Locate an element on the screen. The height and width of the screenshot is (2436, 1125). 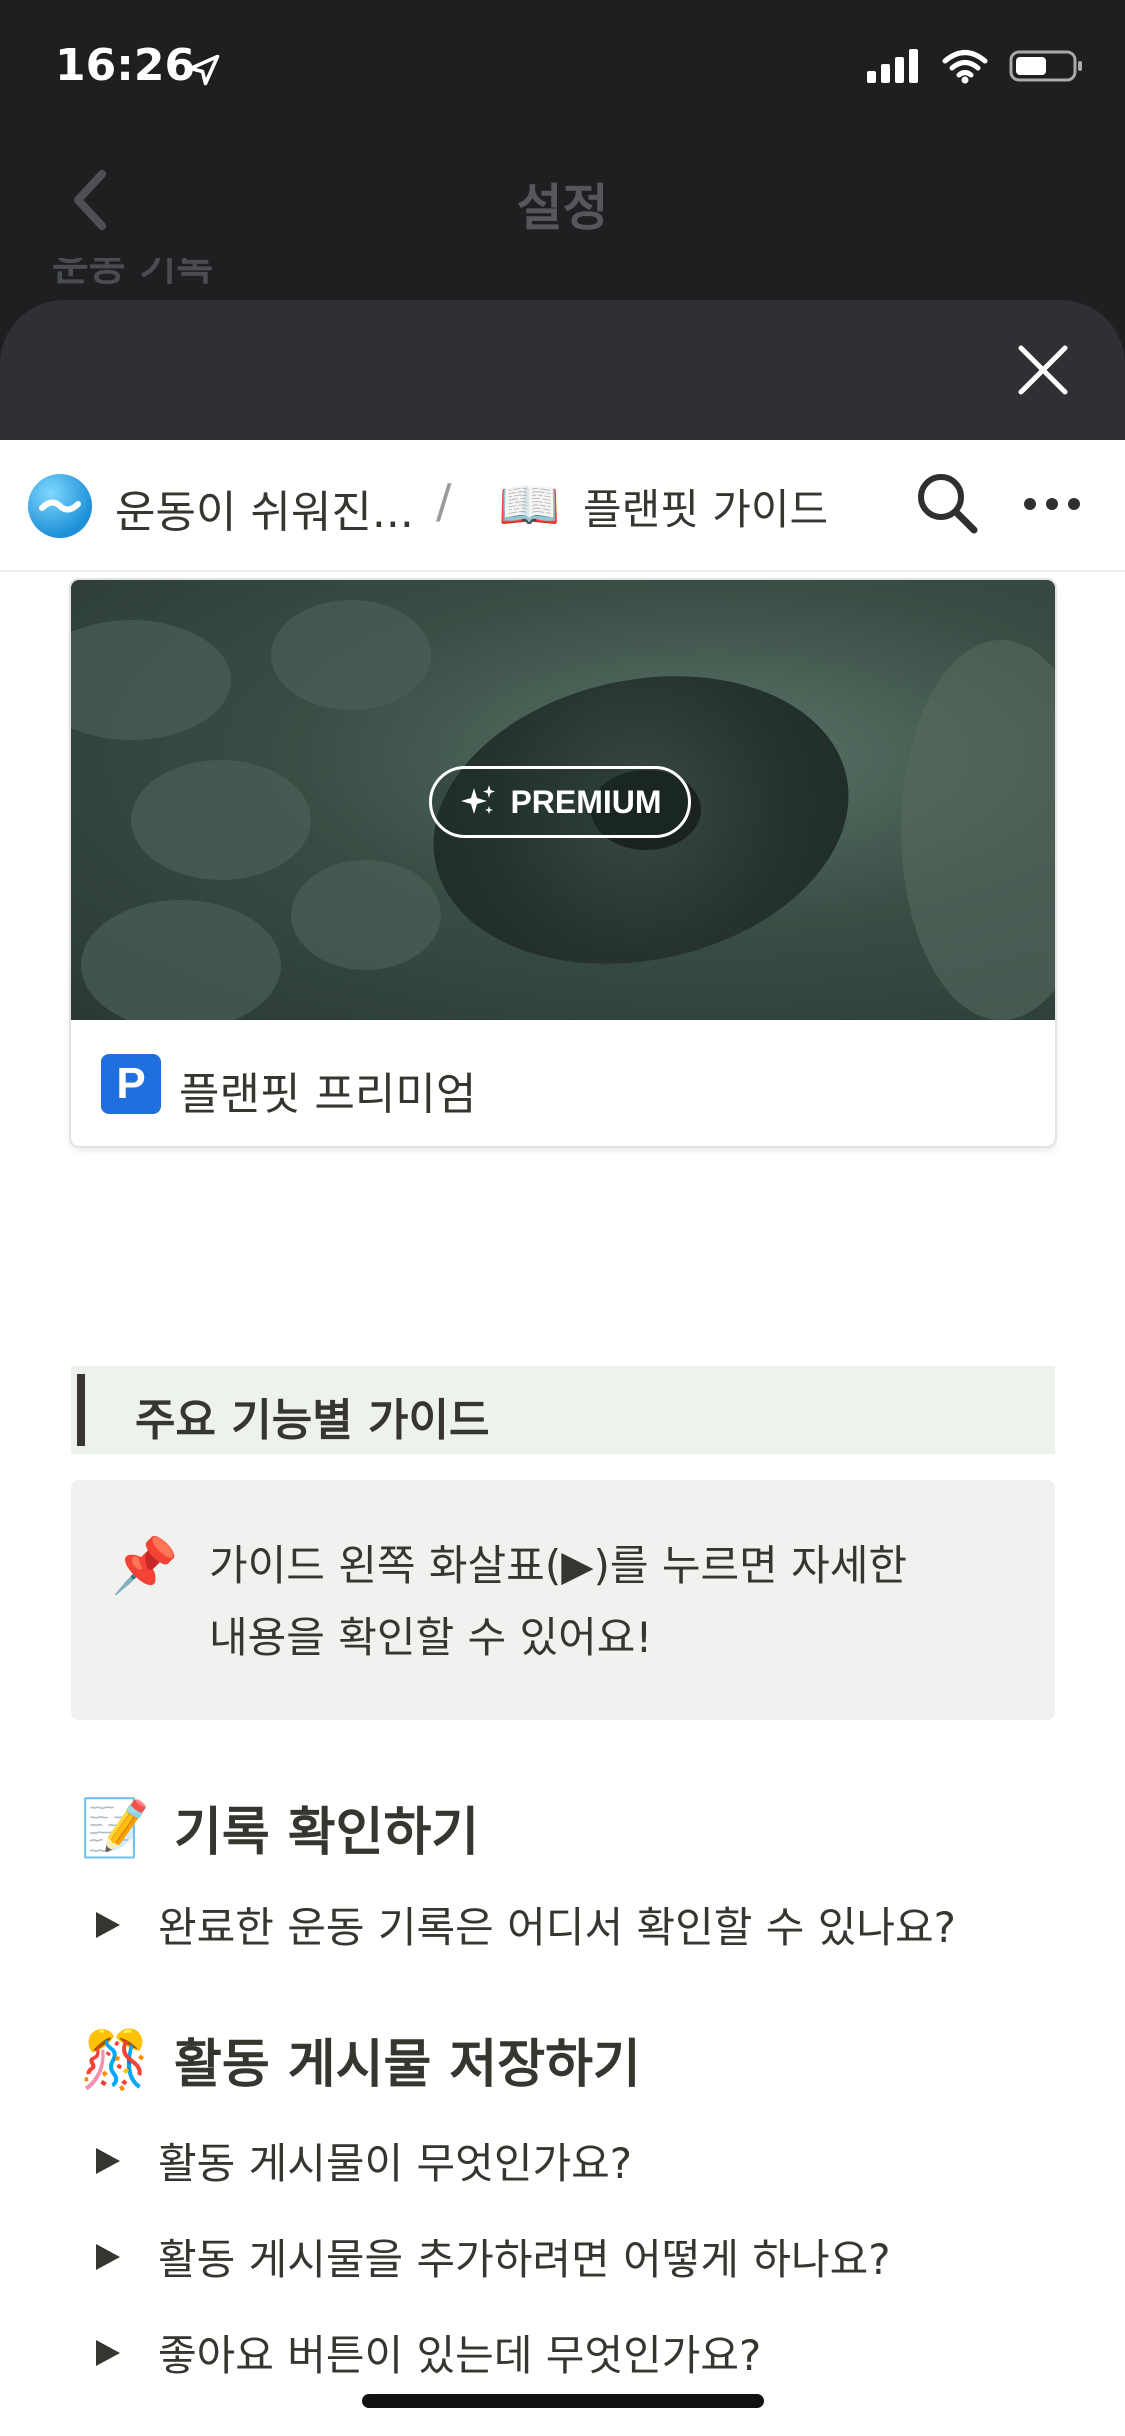
p-square-icon: P is located at coordinates (131, 1084).